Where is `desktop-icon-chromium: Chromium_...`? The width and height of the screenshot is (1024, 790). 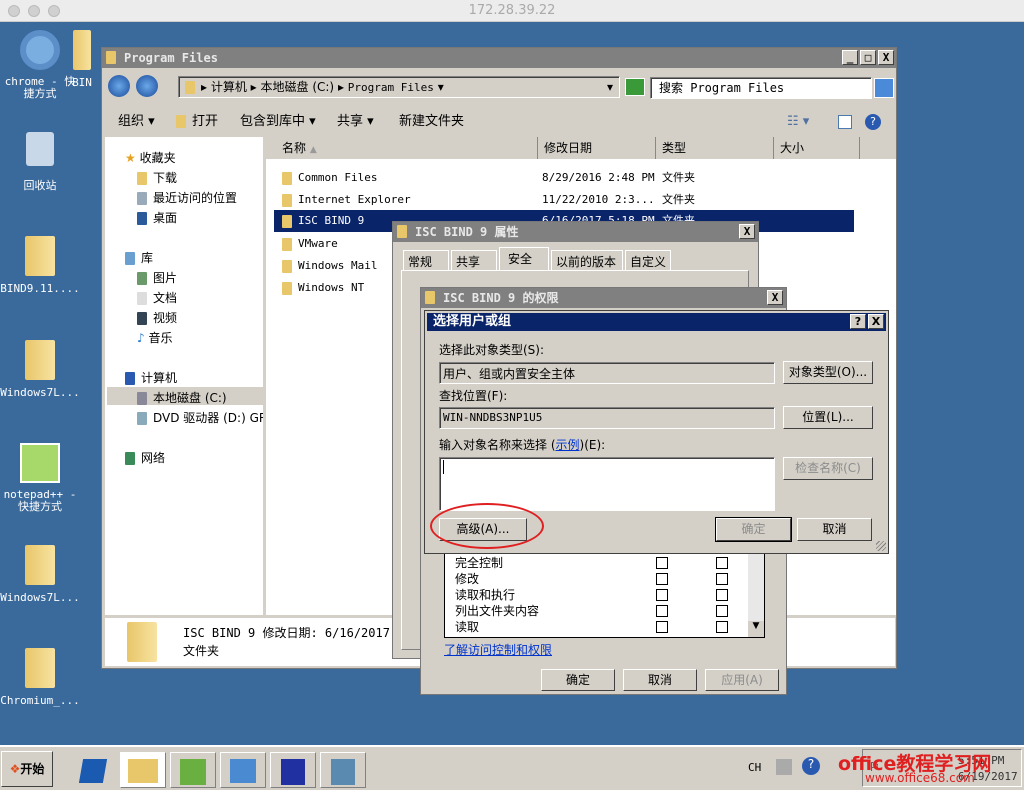
desktop-icon-chromium: Chromium_... is located at coordinates (40, 677).